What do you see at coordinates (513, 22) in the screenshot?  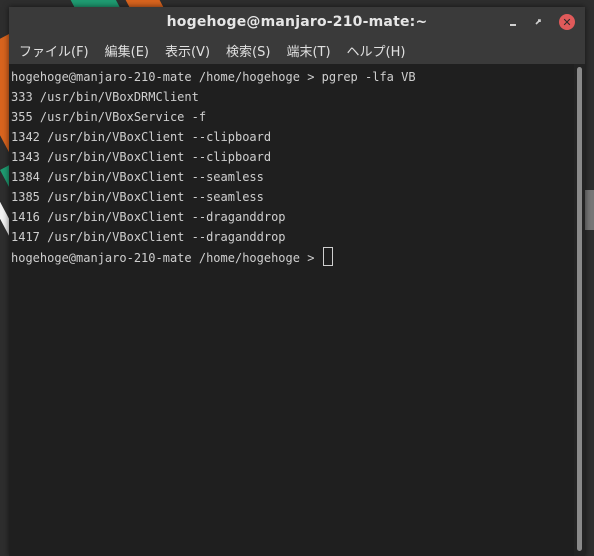 I see `minimize-icon` at bounding box center [513, 22].